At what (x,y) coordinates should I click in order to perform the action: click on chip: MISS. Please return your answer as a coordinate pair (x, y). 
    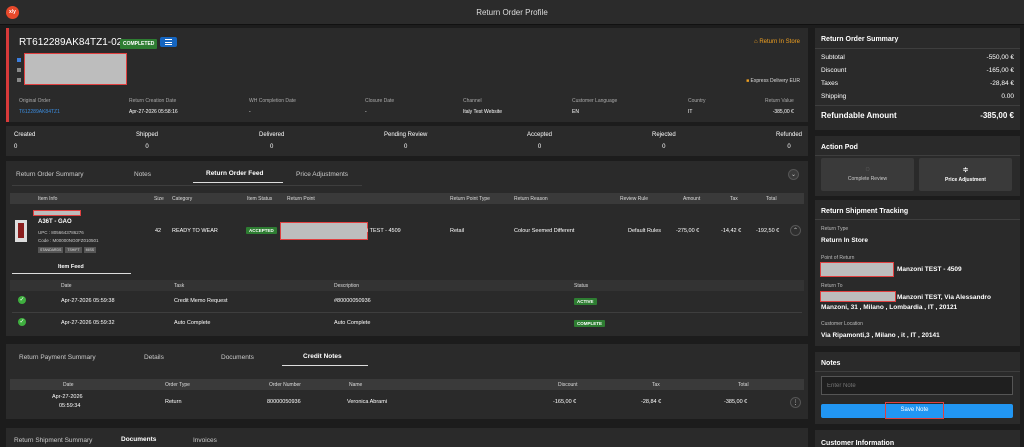
    Looking at the image, I should click on (90, 250).